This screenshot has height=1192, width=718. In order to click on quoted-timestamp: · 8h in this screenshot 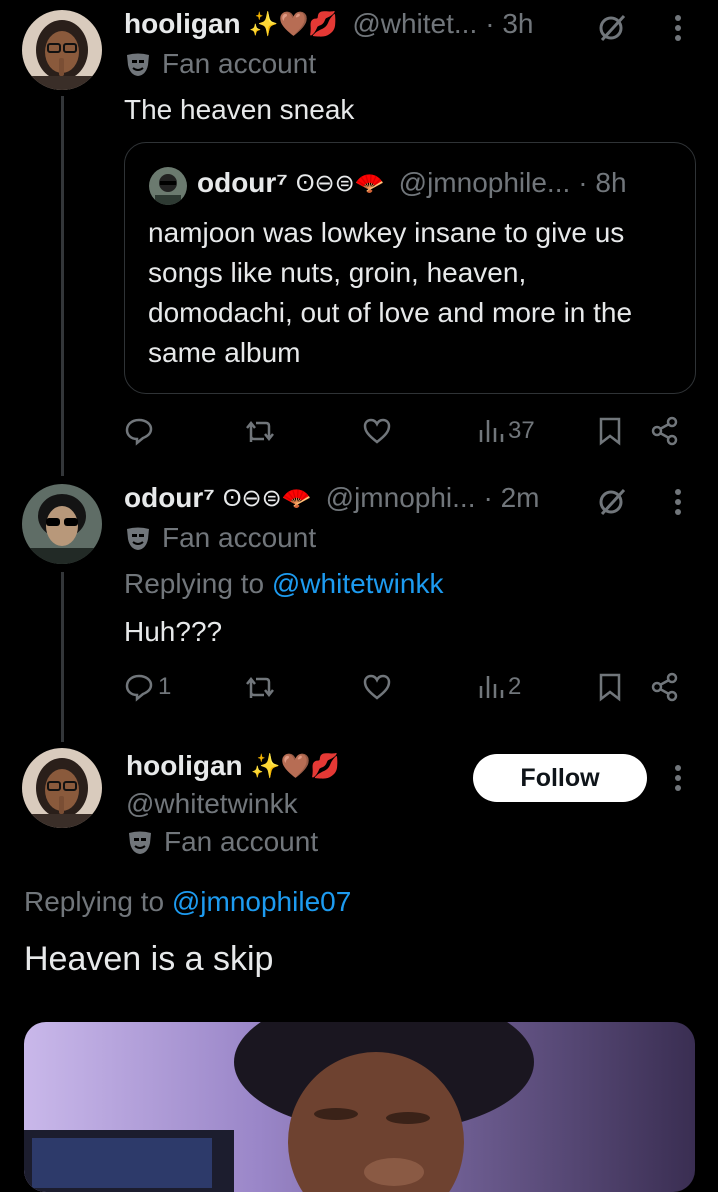, I will do `click(602, 182)`.